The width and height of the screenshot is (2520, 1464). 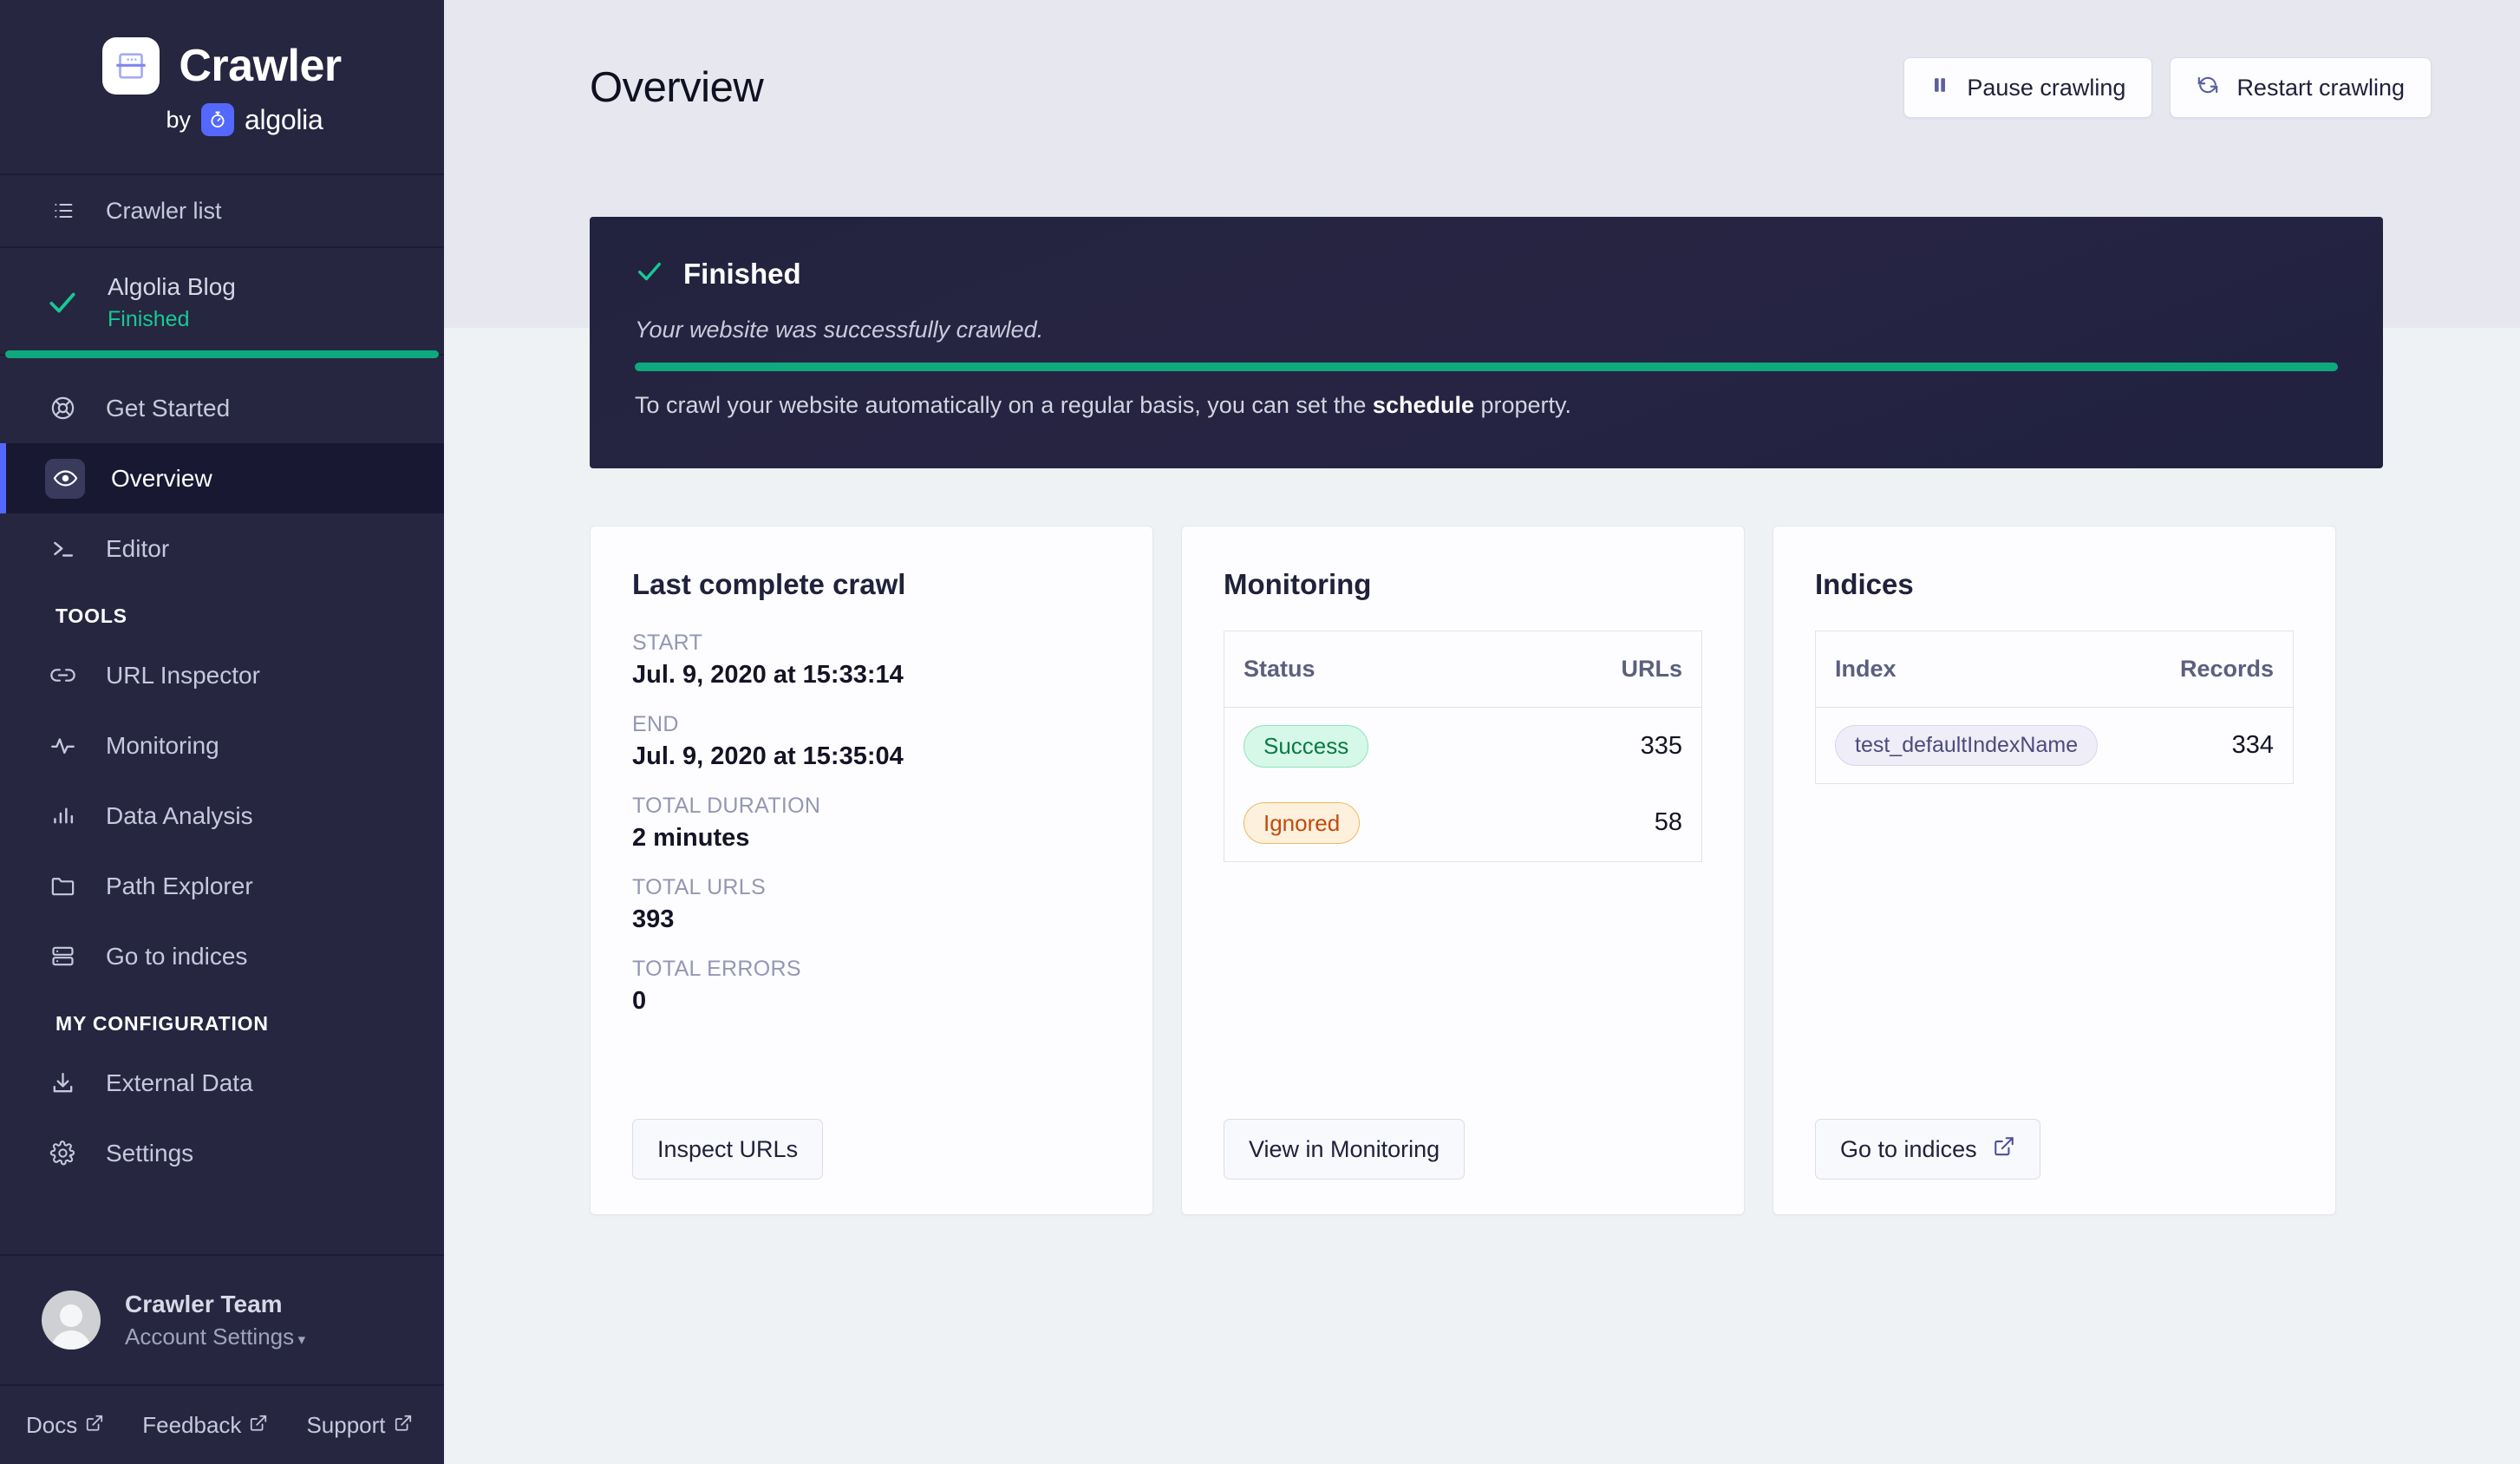 What do you see at coordinates (1423, 405) in the screenshot?
I see `schedule-link: schedule` at bounding box center [1423, 405].